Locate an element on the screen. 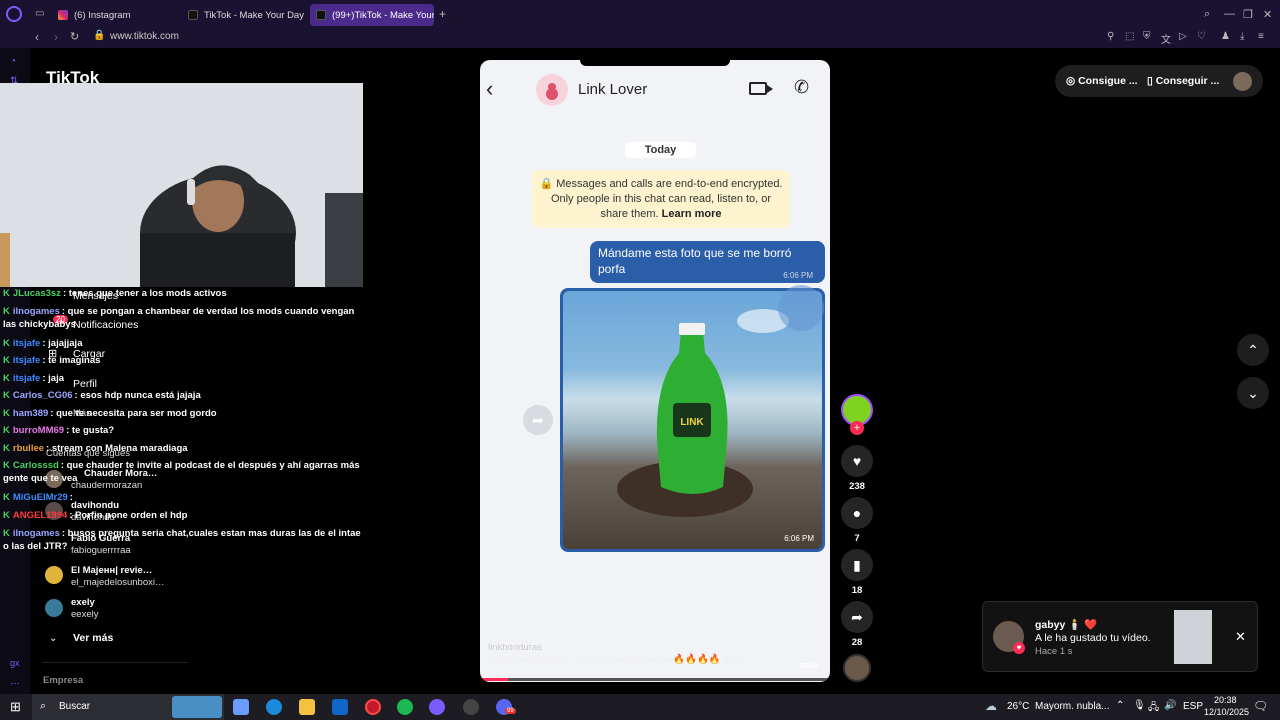 The height and width of the screenshot is (720, 1280). next-video-button: ⌄ is located at coordinates (1253, 393).